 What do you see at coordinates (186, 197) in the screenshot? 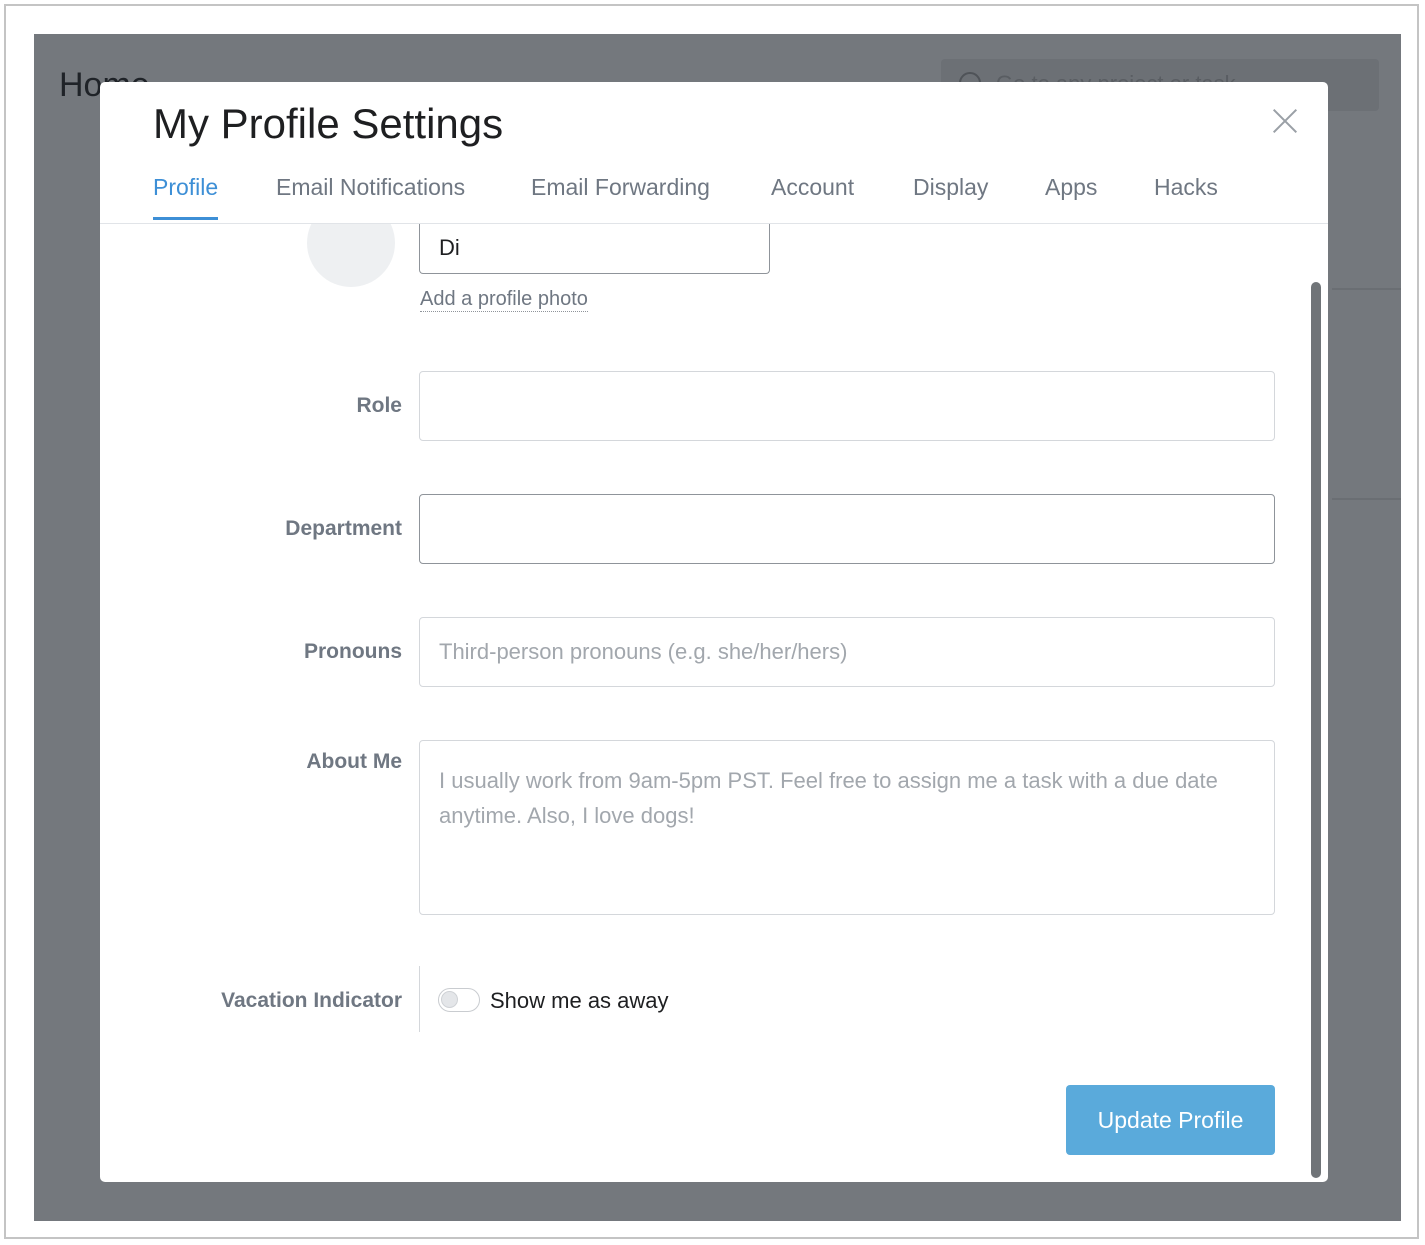
I see `tab-profile: Profile` at bounding box center [186, 197].